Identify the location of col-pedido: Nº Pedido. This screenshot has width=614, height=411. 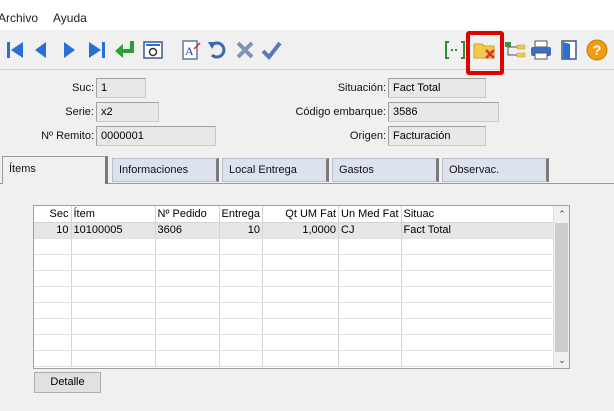
(187, 214).